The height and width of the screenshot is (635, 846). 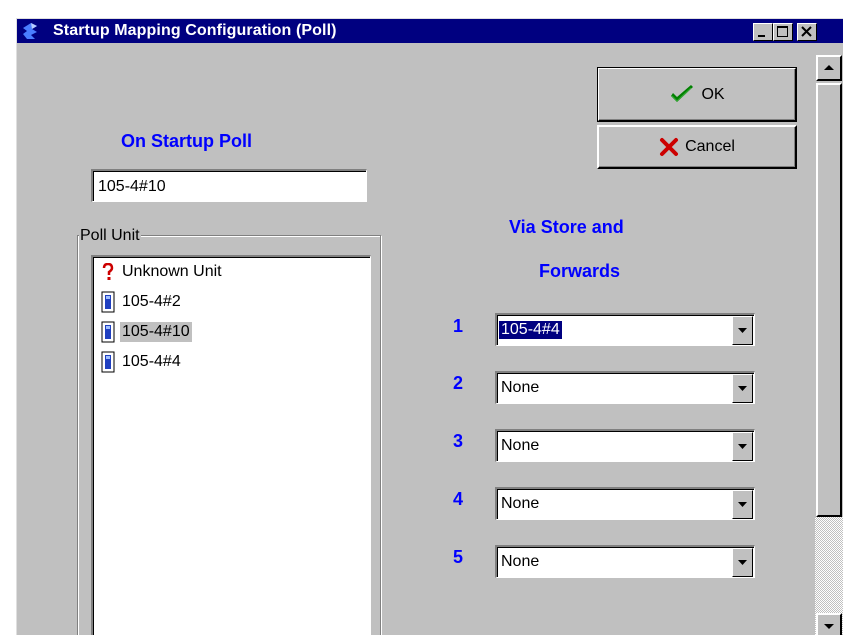 I want to click on scroll-down-icon, so click(x=829, y=626).